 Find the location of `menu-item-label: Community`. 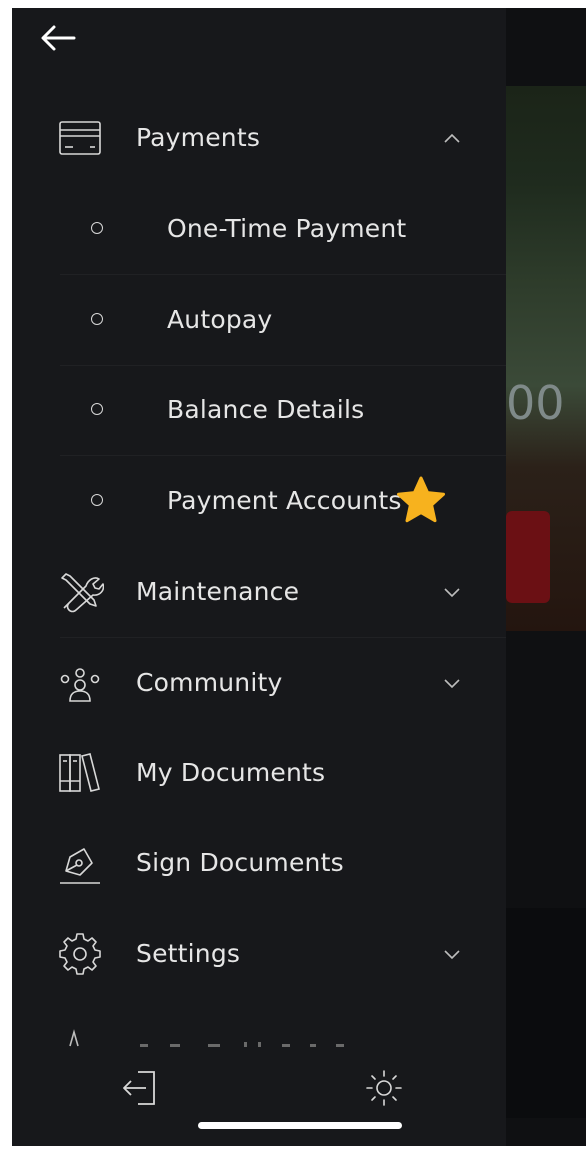

menu-item-label: Community is located at coordinates (209, 682).